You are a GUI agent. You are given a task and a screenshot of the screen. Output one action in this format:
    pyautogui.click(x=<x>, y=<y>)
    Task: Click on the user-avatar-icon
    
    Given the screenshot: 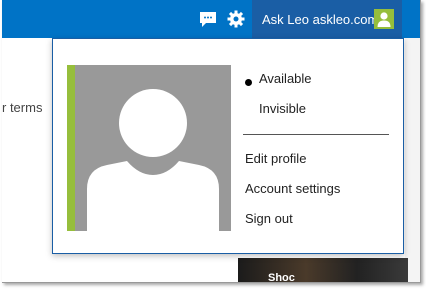 What is the action you would take?
    pyautogui.click(x=384, y=19)
    